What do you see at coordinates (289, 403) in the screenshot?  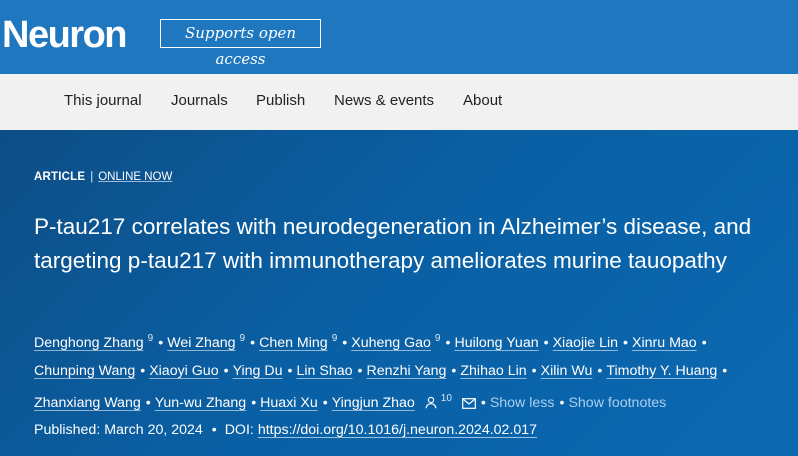 I see `author-link: Huaxi Xu` at bounding box center [289, 403].